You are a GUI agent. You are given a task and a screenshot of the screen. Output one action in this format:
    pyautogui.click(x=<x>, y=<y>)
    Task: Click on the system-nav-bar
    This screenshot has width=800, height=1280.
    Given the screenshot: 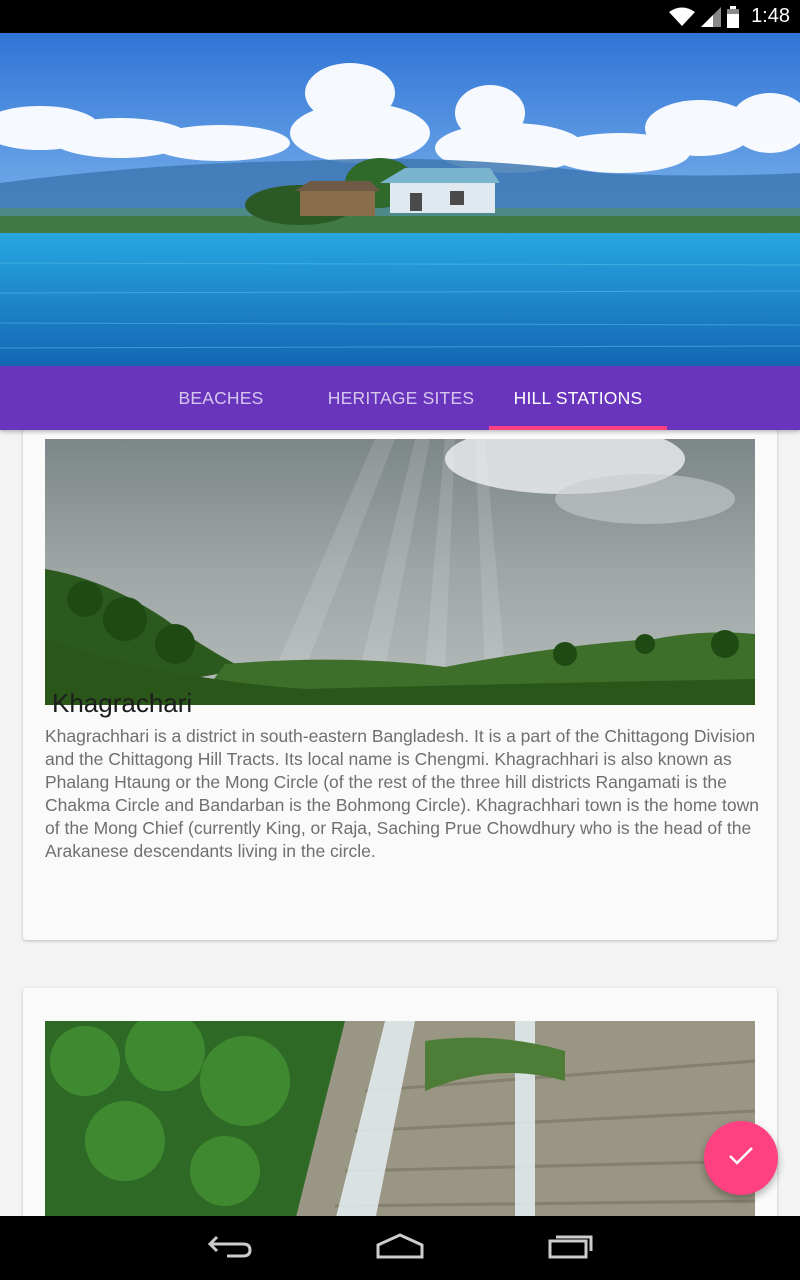 What is the action you would take?
    pyautogui.click(x=400, y=1248)
    